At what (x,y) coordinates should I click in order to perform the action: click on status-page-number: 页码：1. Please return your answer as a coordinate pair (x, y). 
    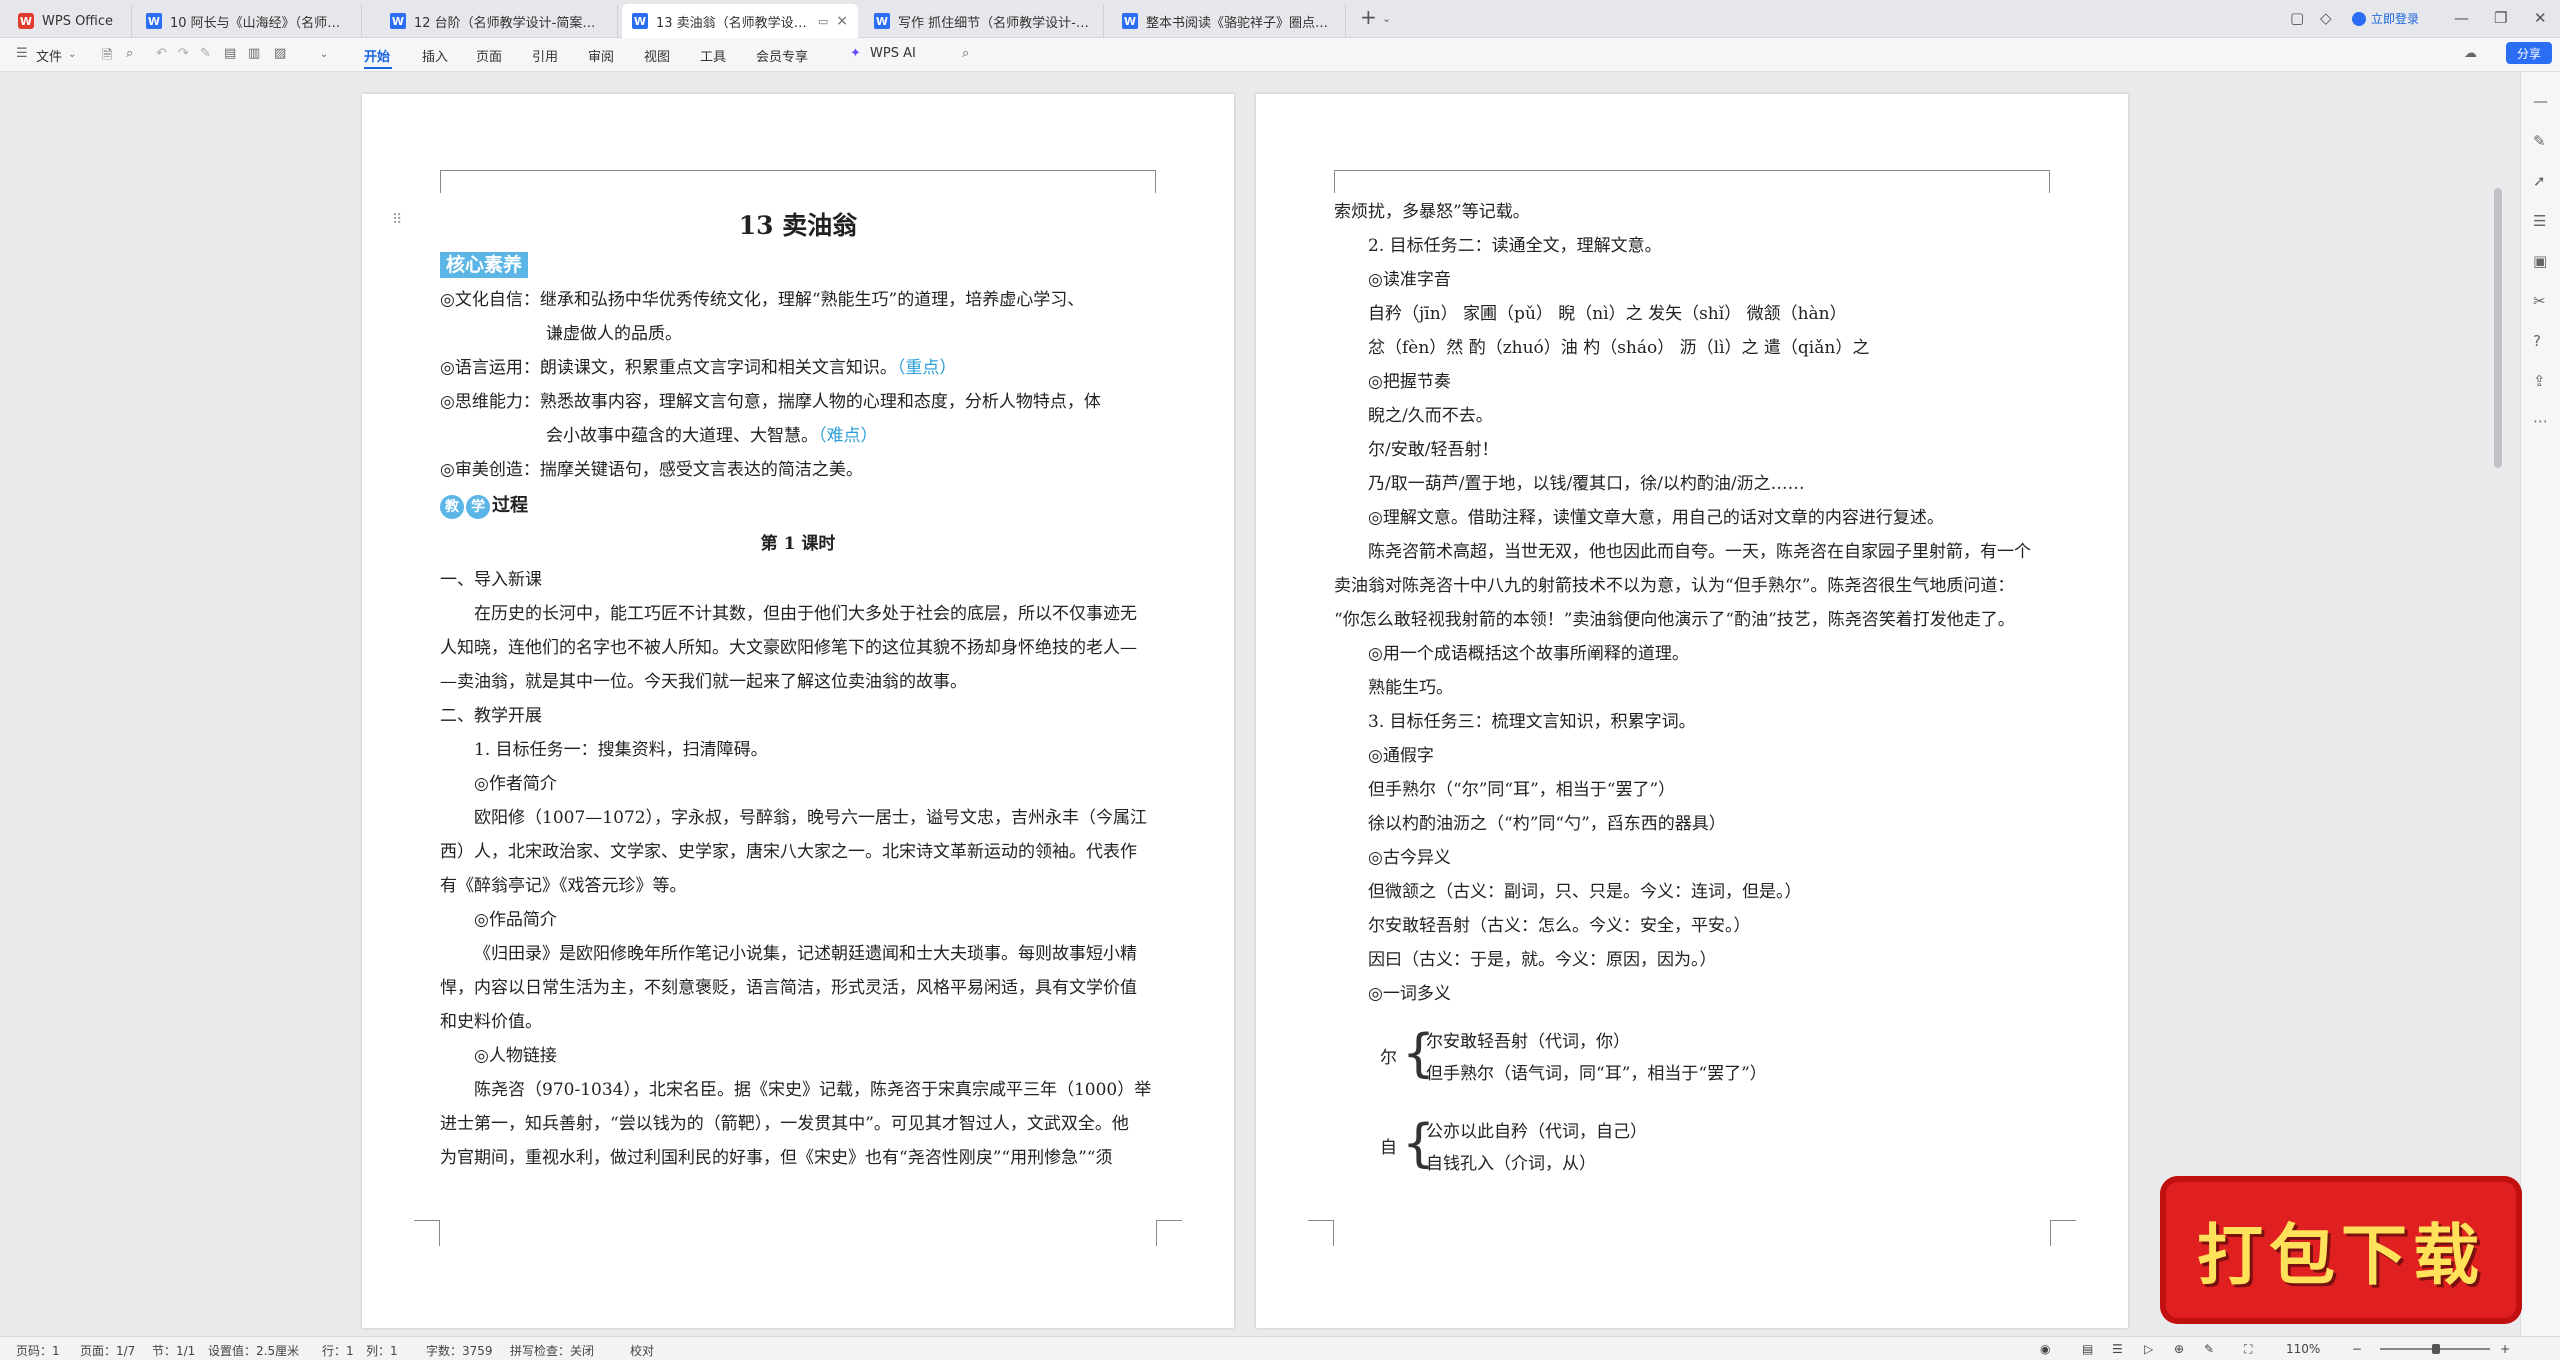
    Looking at the image, I should click on (38, 1350).